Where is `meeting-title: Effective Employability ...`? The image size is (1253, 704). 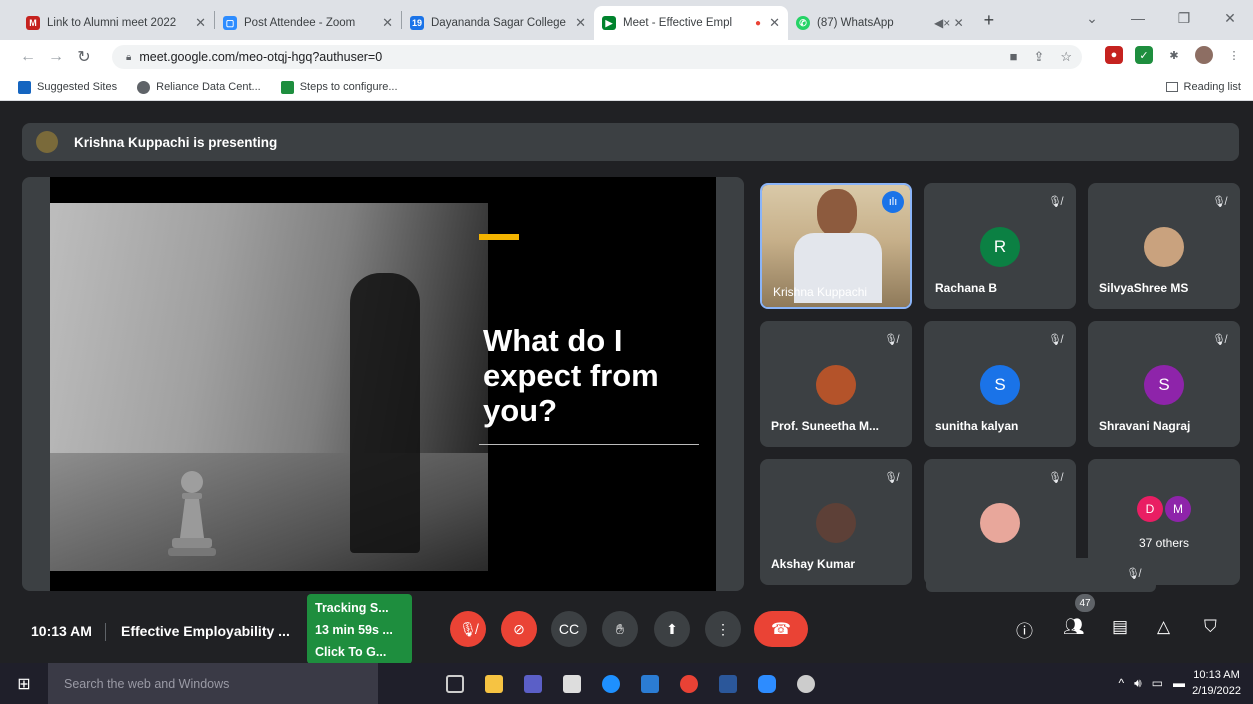 meeting-title: Effective Employability ... is located at coordinates (205, 631).